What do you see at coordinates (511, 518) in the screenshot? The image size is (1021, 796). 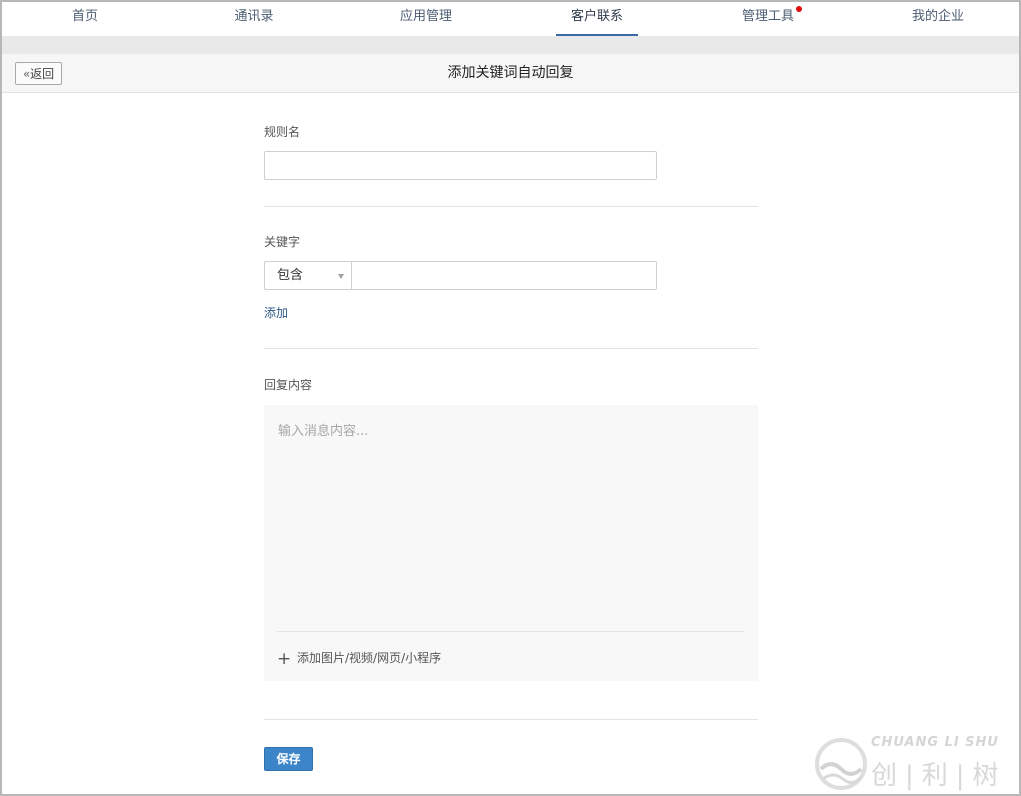 I see `reply-content-textarea` at bounding box center [511, 518].